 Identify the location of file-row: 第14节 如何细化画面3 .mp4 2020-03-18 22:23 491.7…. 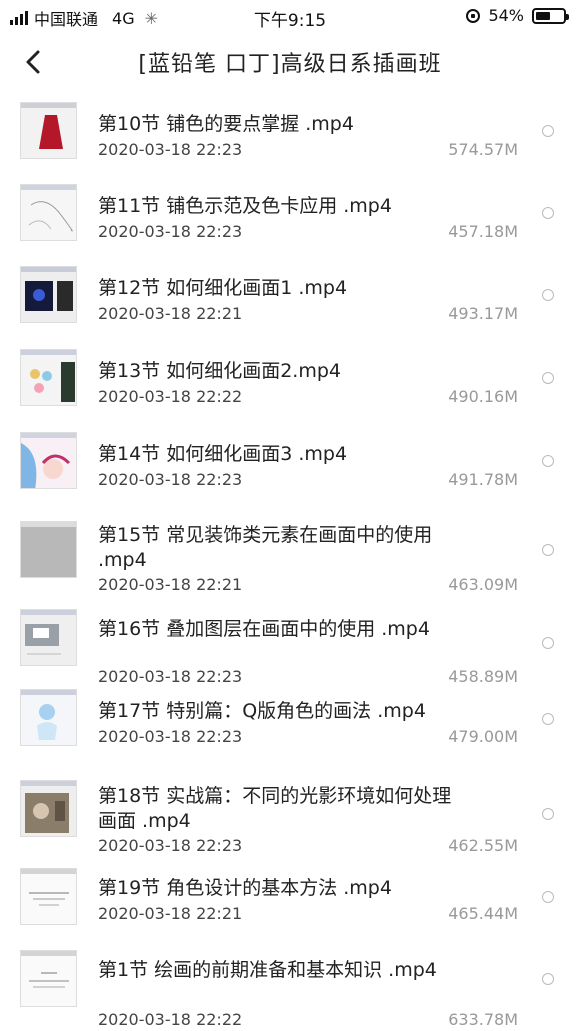
(290, 460).